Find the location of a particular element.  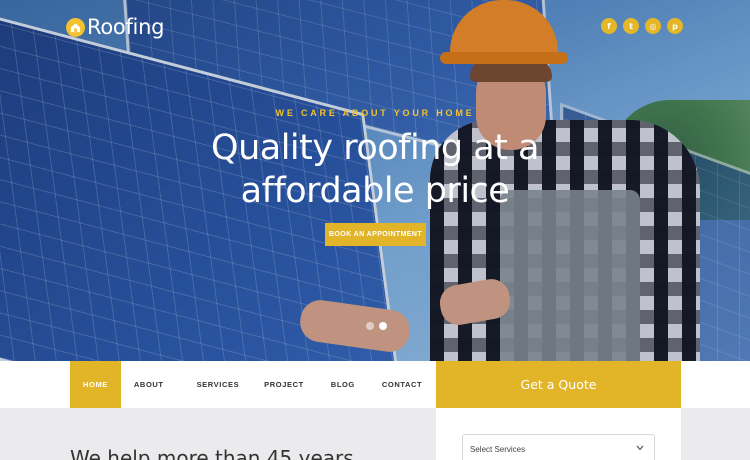

chevron-down-icon is located at coordinates (640, 448).